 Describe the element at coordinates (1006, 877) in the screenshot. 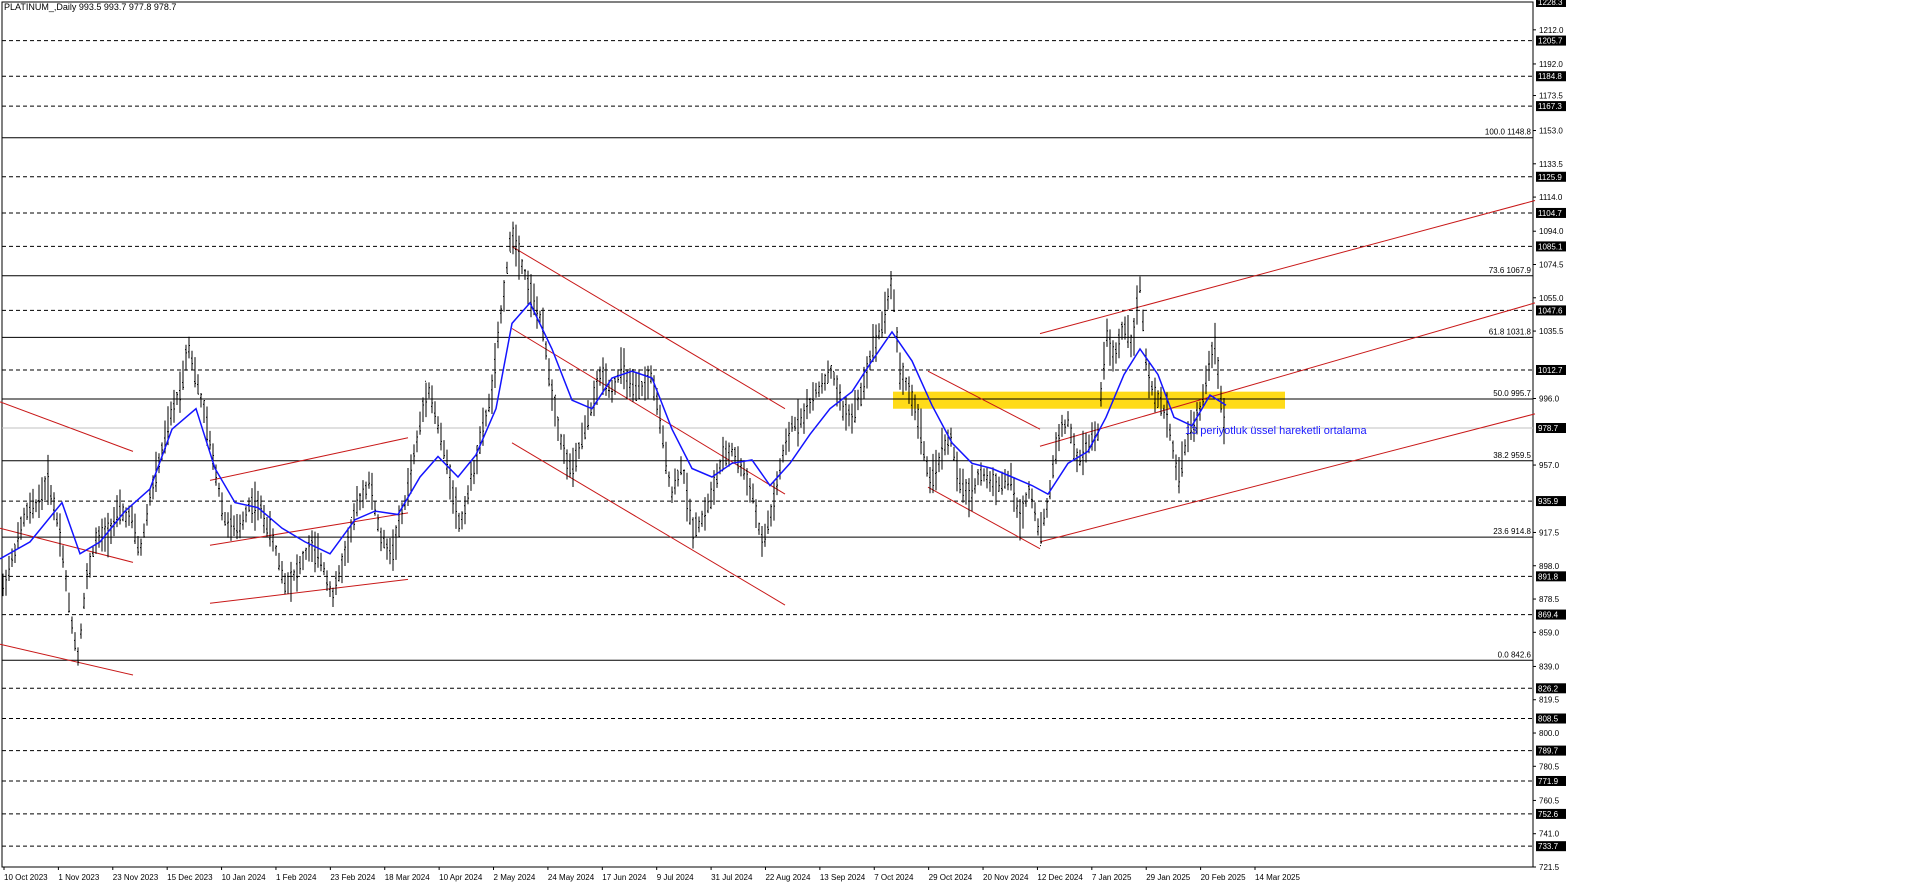

I see `x-tick-label-18: 20 Nov 2024` at that location.